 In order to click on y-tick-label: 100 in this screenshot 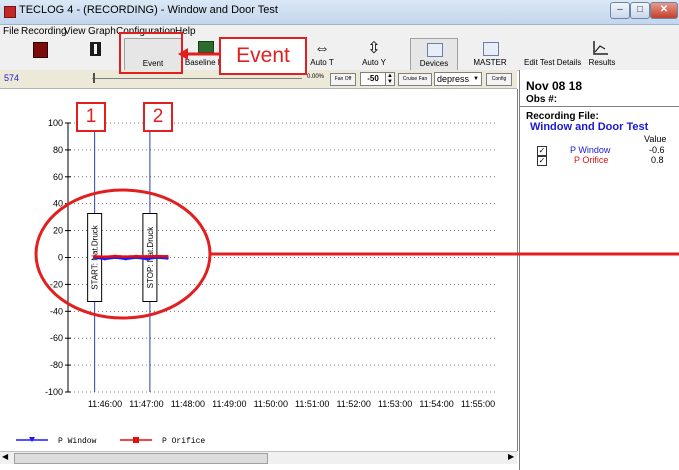, I will do `click(55, 123)`.